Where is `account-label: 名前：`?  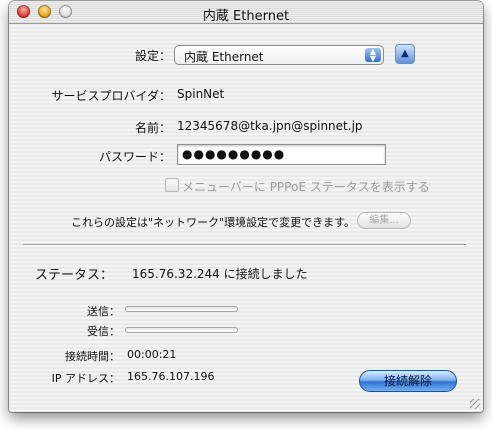 account-label: 名前： is located at coordinates (152, 128).